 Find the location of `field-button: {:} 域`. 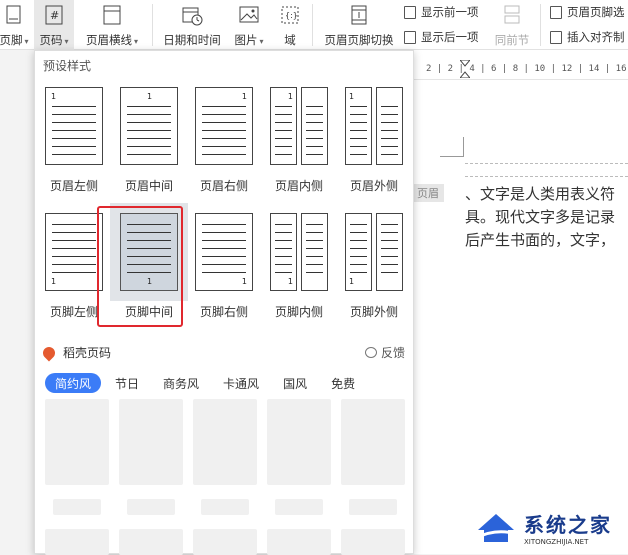

field-button: {:} 域 is located at coordinates (290, 25).